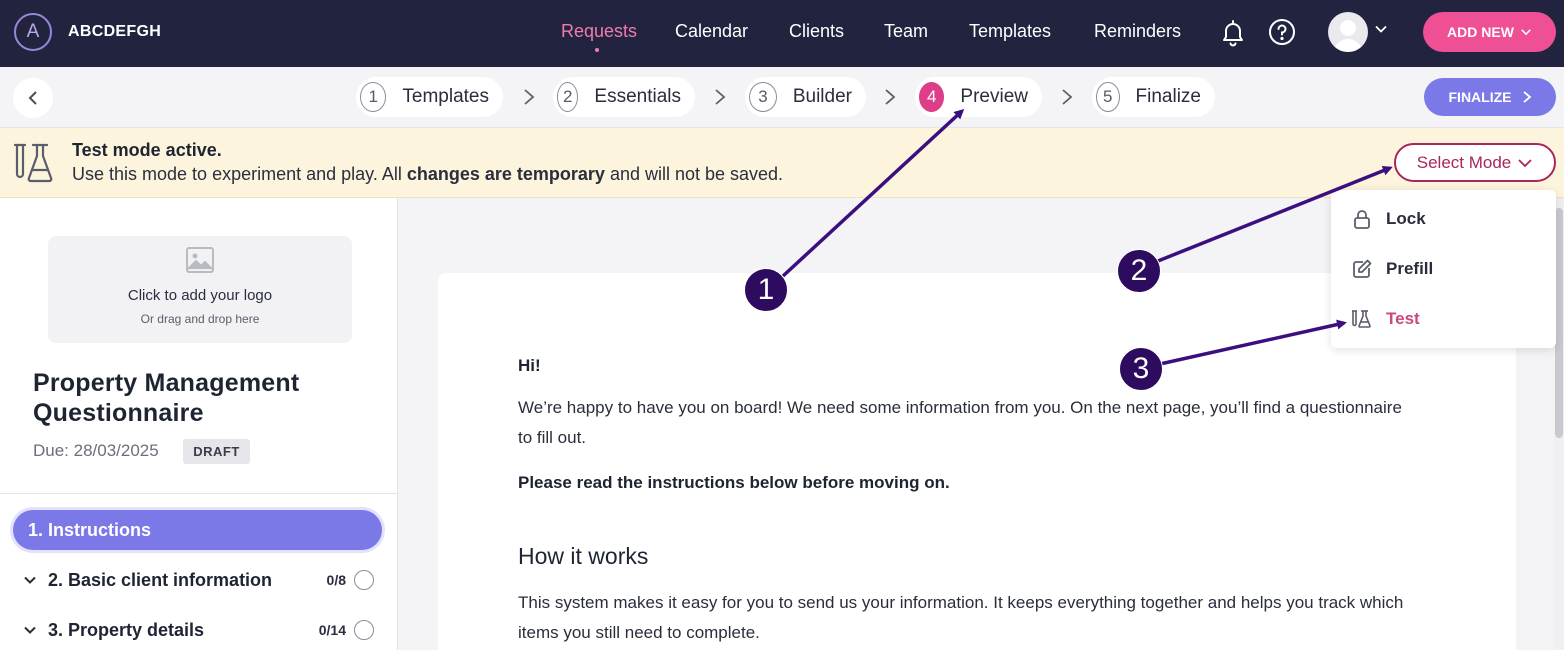 The width and height of the screenshot is (1564, 650). What do you see at coordinates (1480, 32) in the screenshot?
I see `add-new-label: ADD NEW` at bounding box center [1480, 32].